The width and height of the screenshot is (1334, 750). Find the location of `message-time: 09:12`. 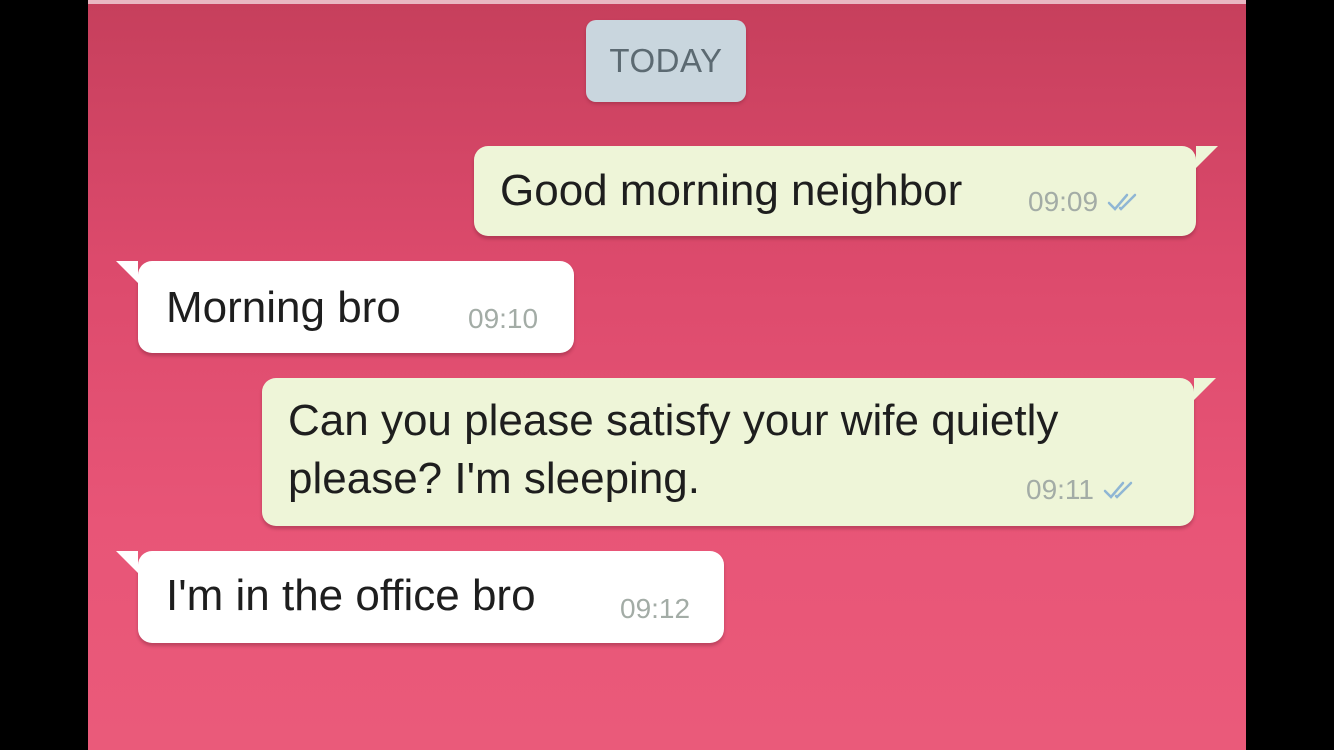

message-time: 09:12 is located at coordinates (655, 608).